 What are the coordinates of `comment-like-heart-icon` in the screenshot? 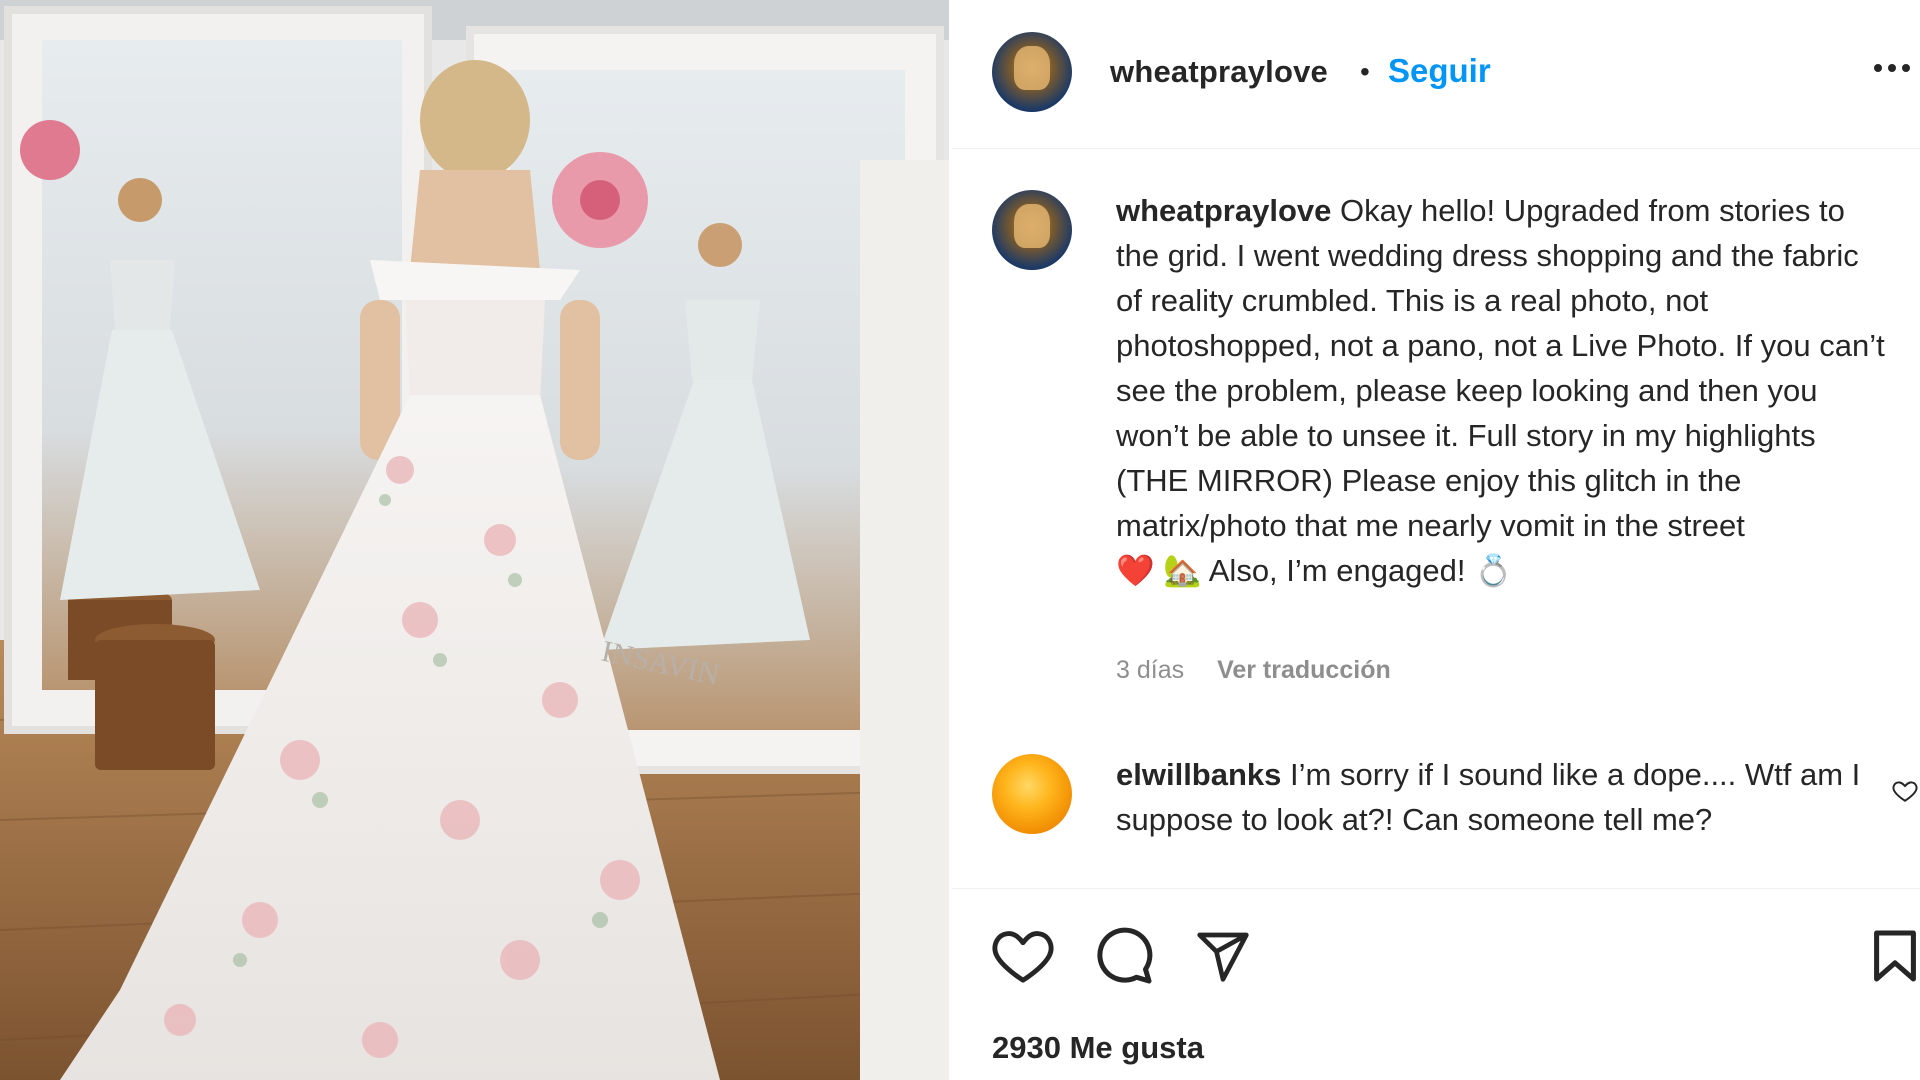 It's located at (1905, 791).